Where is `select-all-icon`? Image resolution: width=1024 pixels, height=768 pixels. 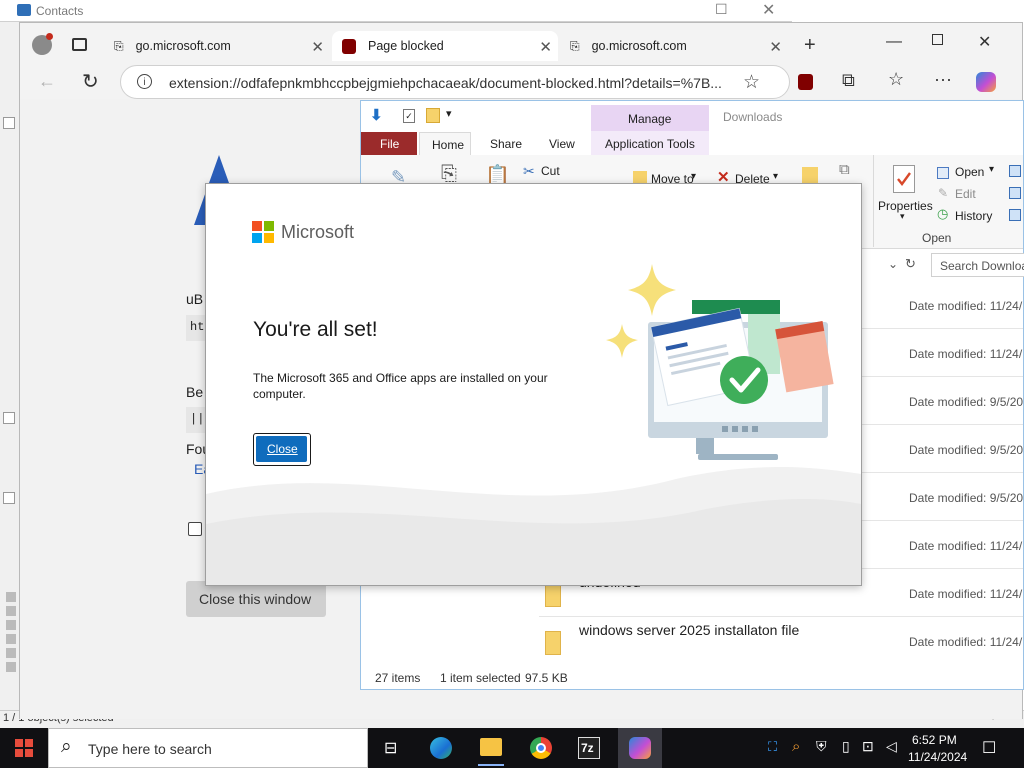
select-all-icon is located at coordinates (1015, 171).